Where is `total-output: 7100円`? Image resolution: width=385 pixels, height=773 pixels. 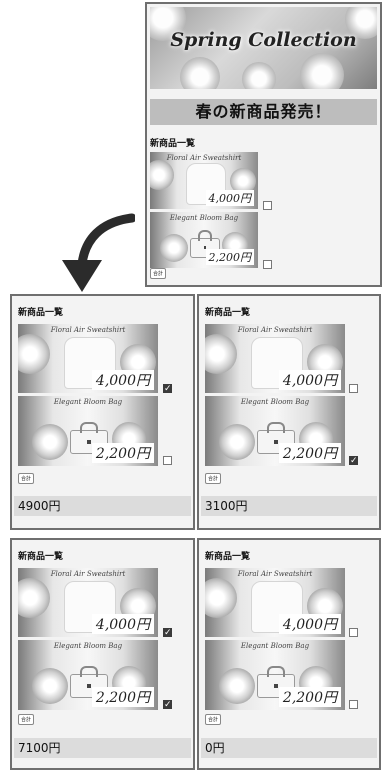 total-output: 7100円 is located at coordinates (102, 748).